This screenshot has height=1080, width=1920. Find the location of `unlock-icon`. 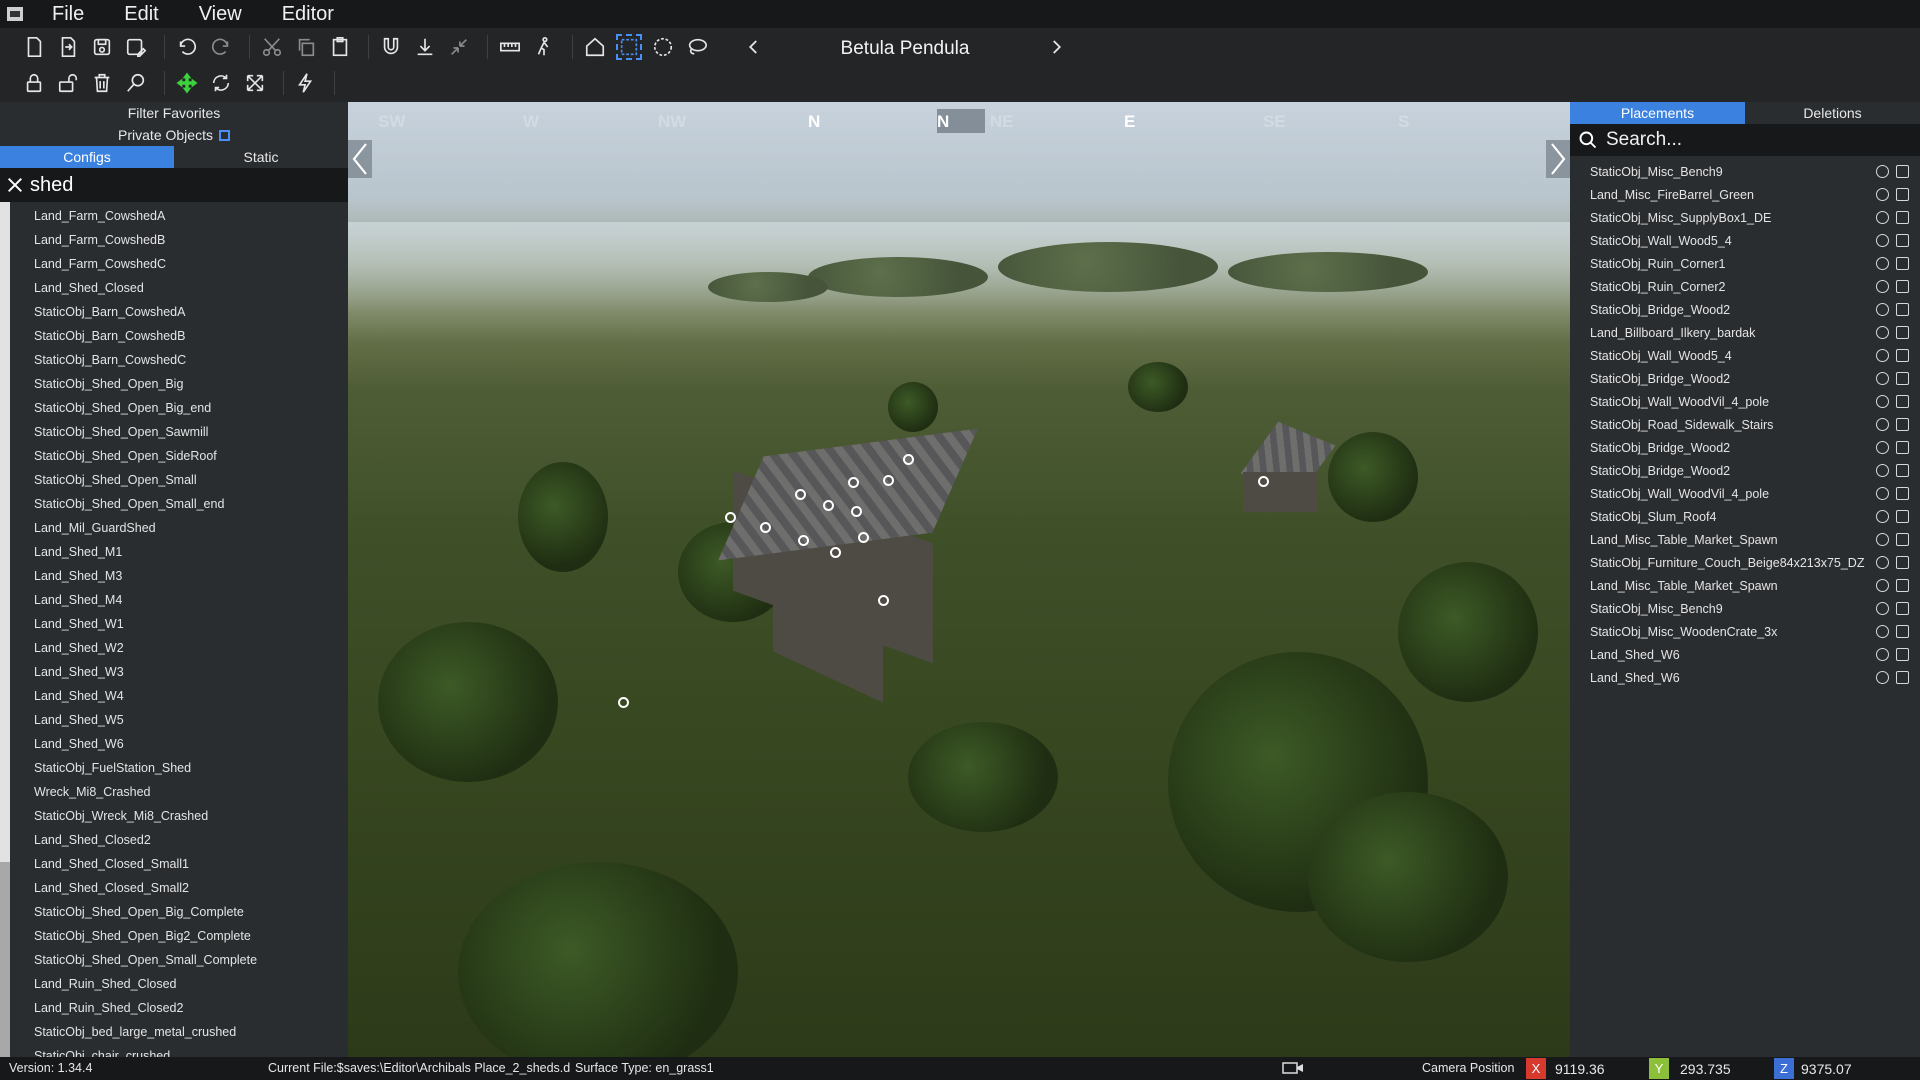

unlock-icon is located at coordinates (68, 83).